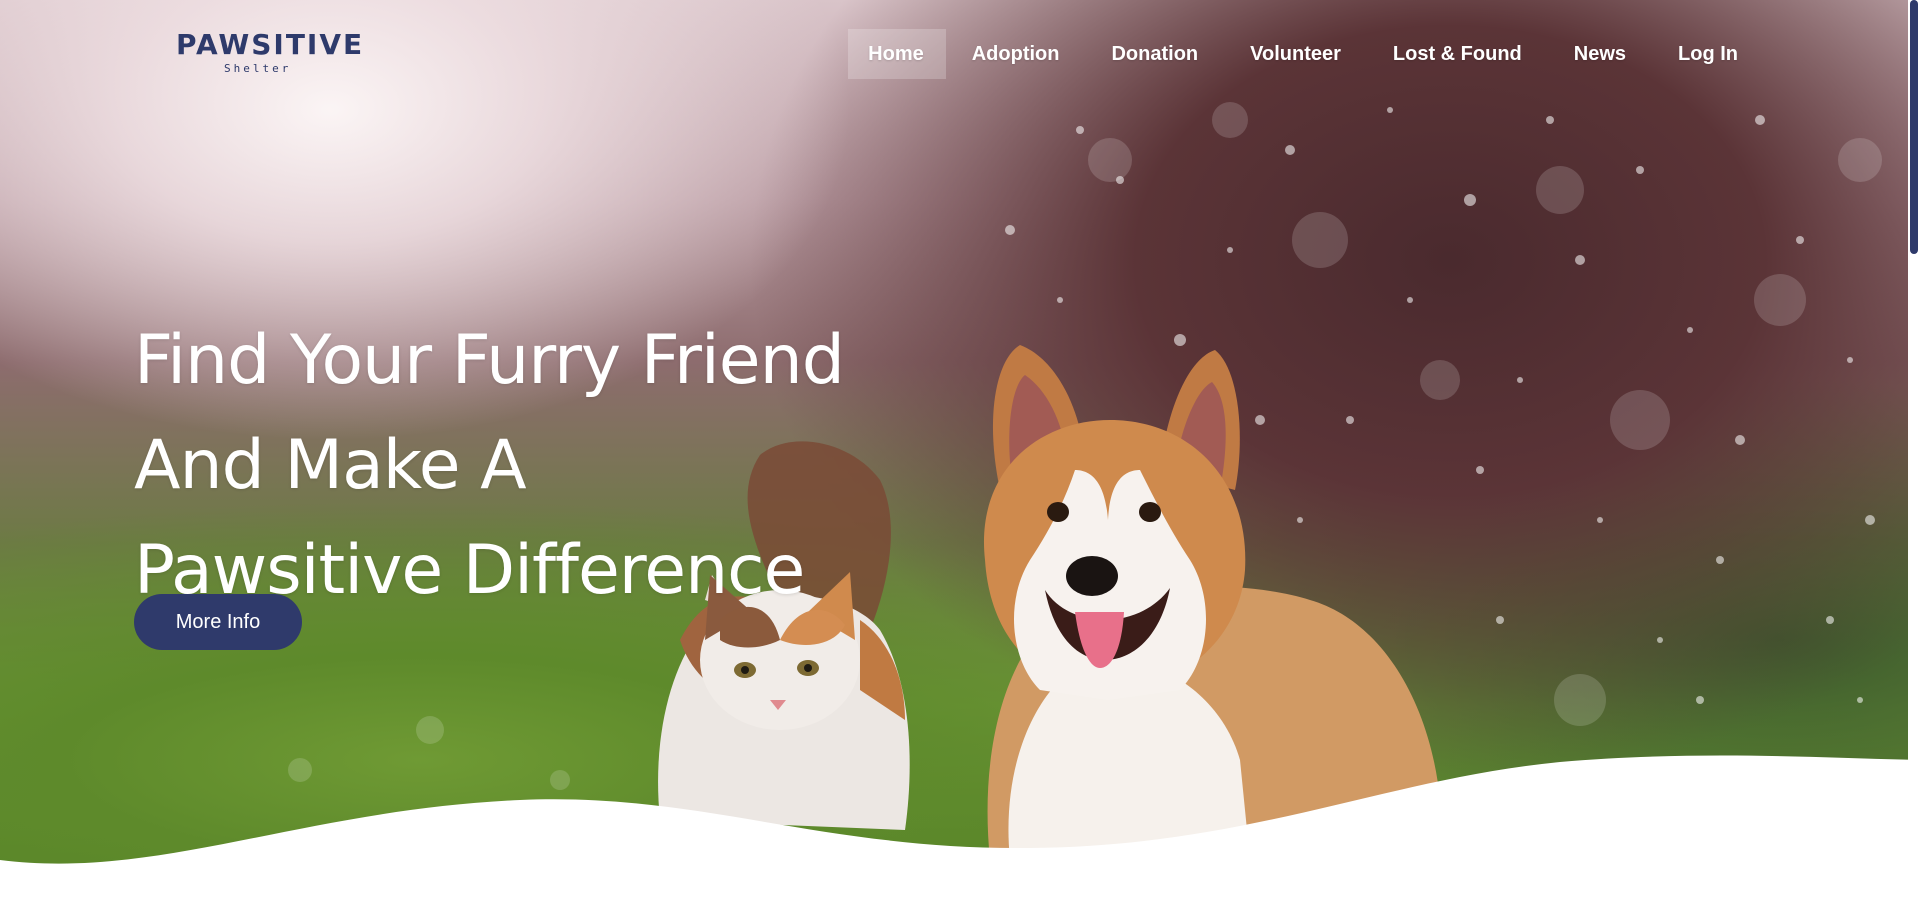 This screenshot has width=1920, height=905. What do you see at coordinates (218, 622) in the screenshot?
I see `more-info-button: More Info` at bounding box center [218, 622].